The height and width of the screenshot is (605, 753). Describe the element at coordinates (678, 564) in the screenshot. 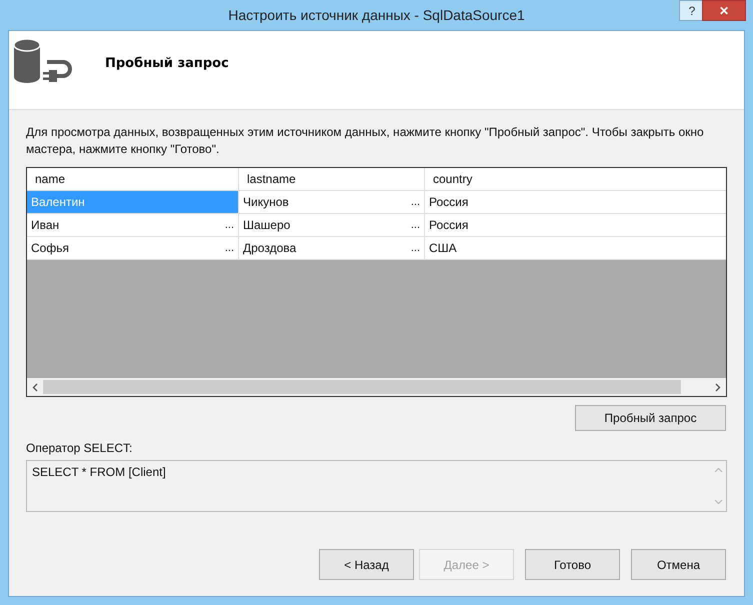

I see `wizard-button: Отмена` at that location.